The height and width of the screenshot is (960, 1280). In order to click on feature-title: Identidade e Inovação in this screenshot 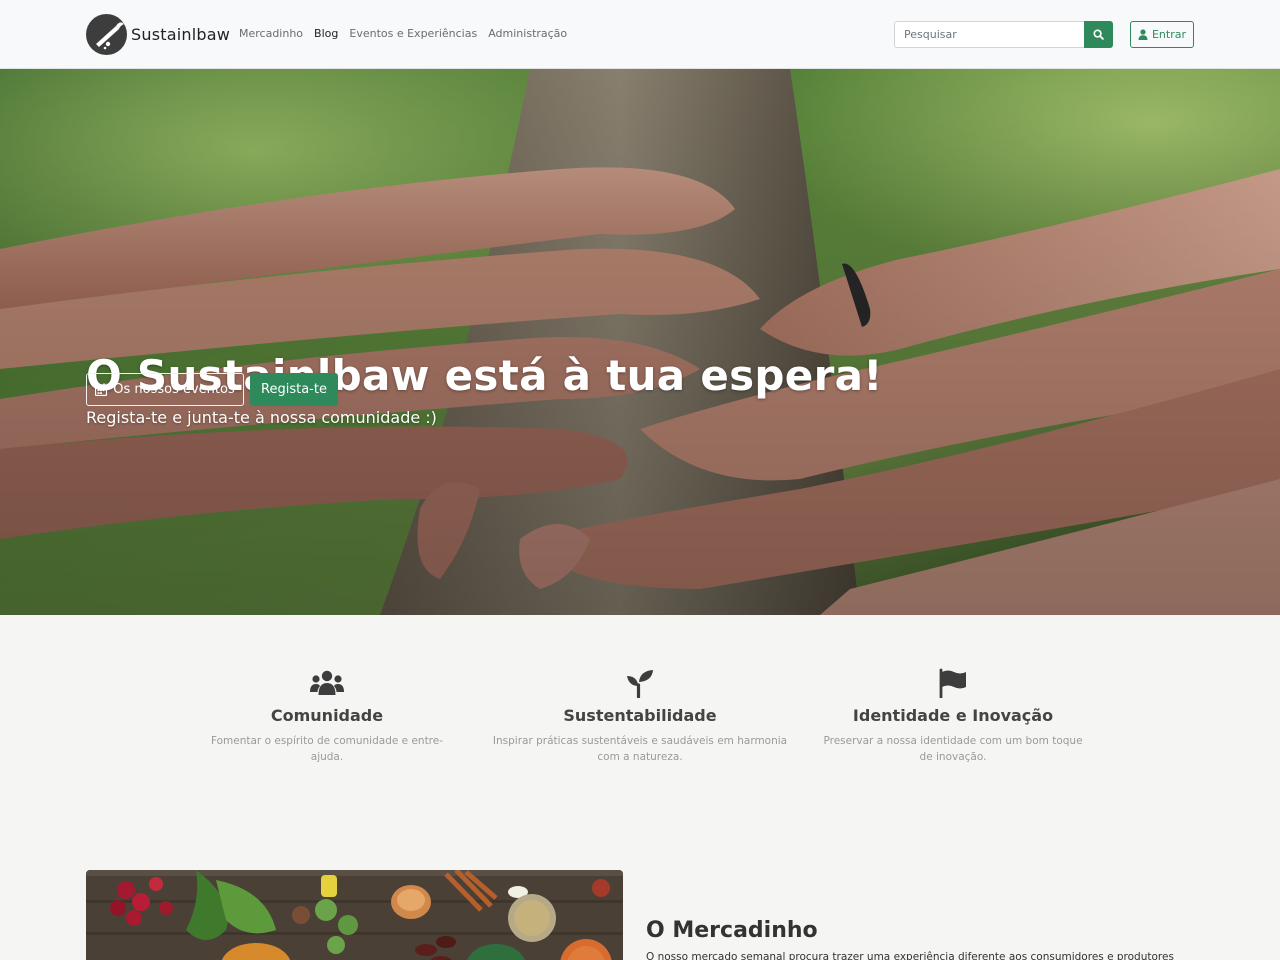, I will do `click(953, 715)`.